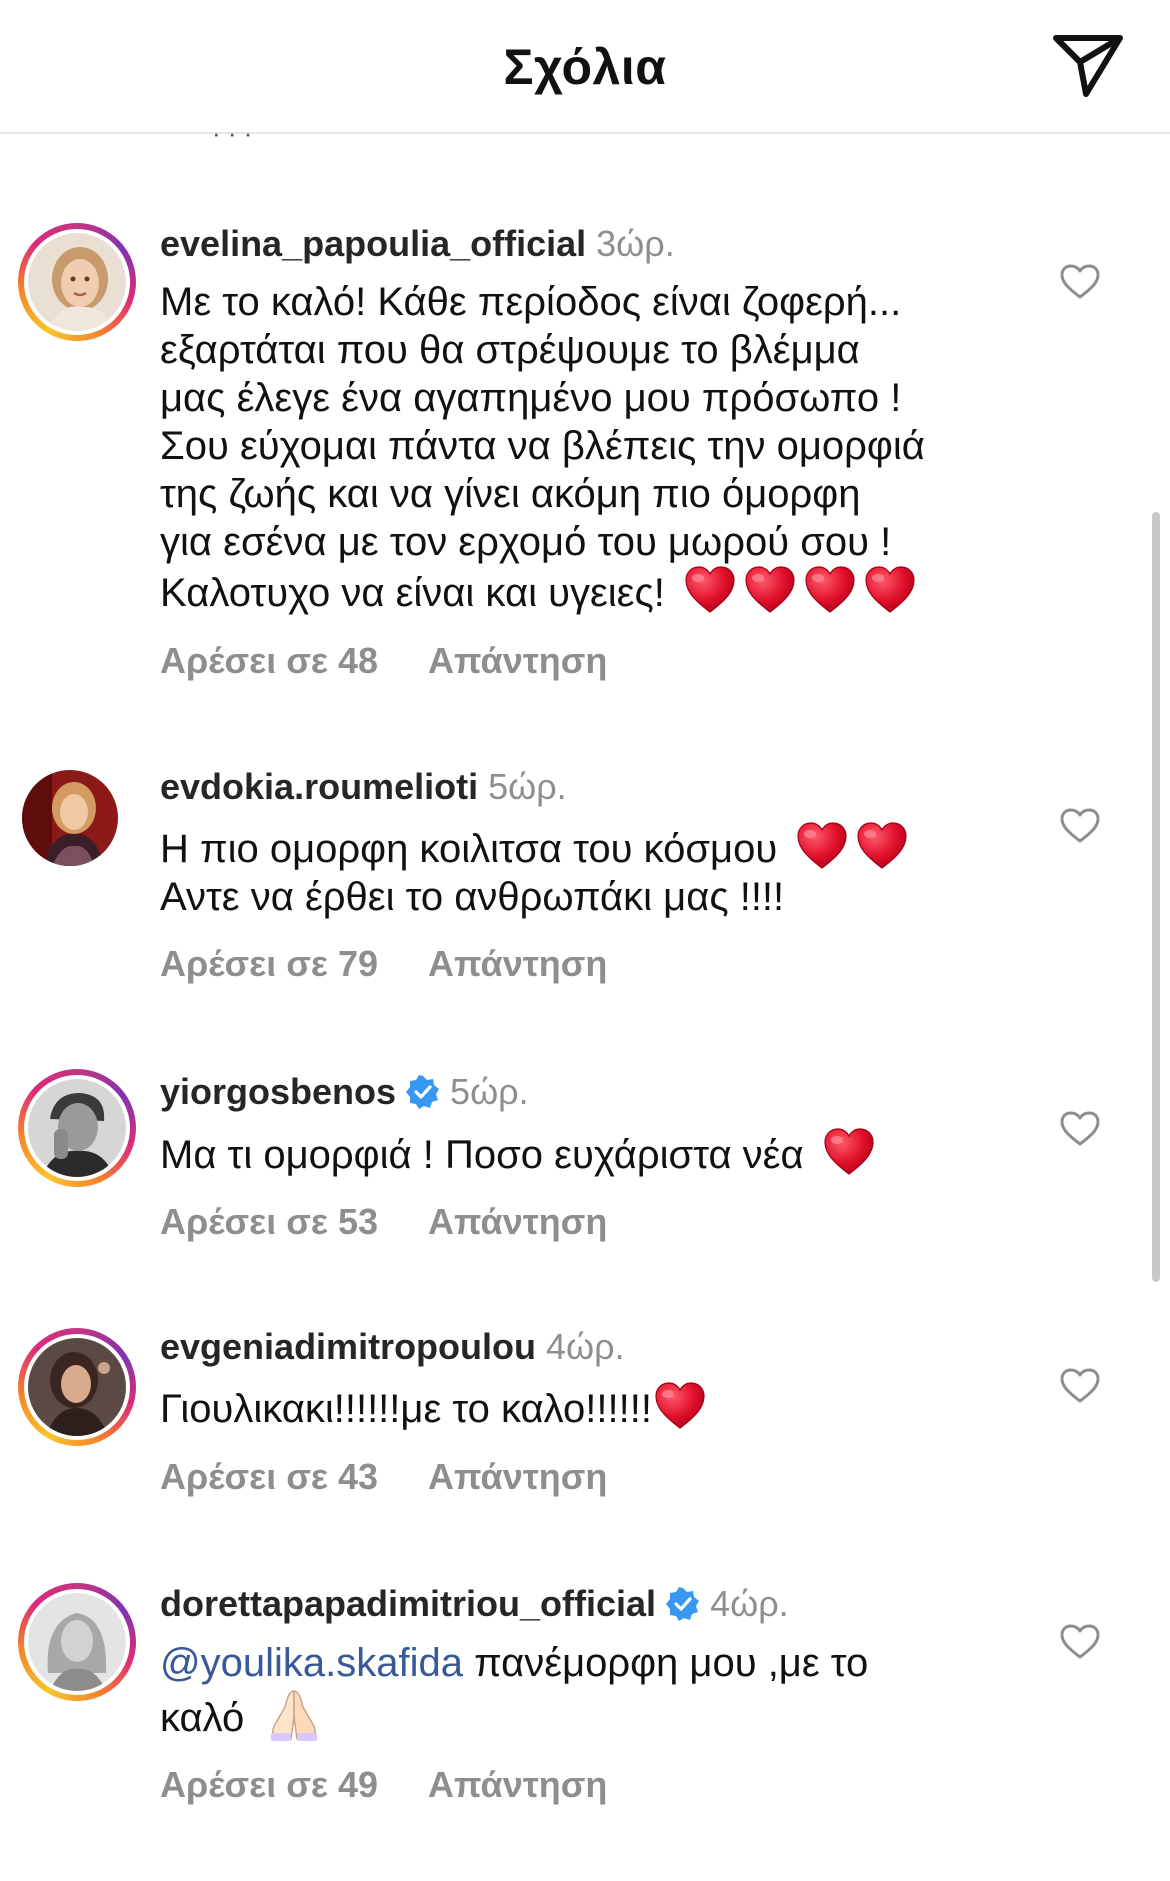 This screenshot has height=1881, width=1170. Describe the element at coordinates (319, 786) in the screenshot. I see `username: evdokia.roumelioti` at that location.